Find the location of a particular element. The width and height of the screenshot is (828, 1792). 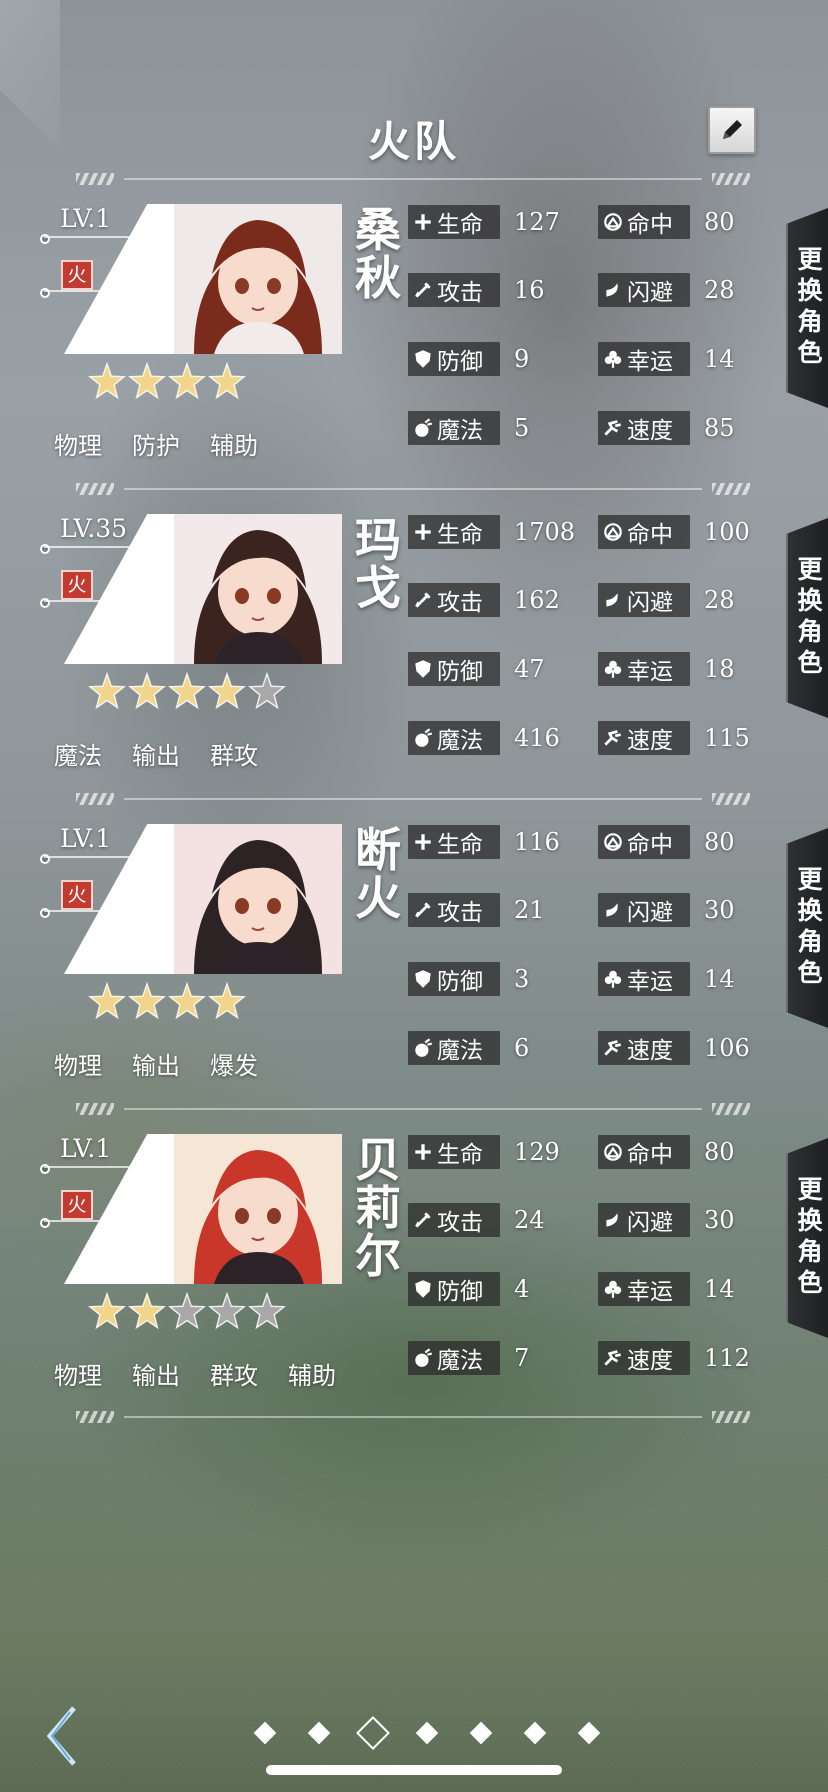

character-name: 玛戈 is located at coordinates (378, 564).